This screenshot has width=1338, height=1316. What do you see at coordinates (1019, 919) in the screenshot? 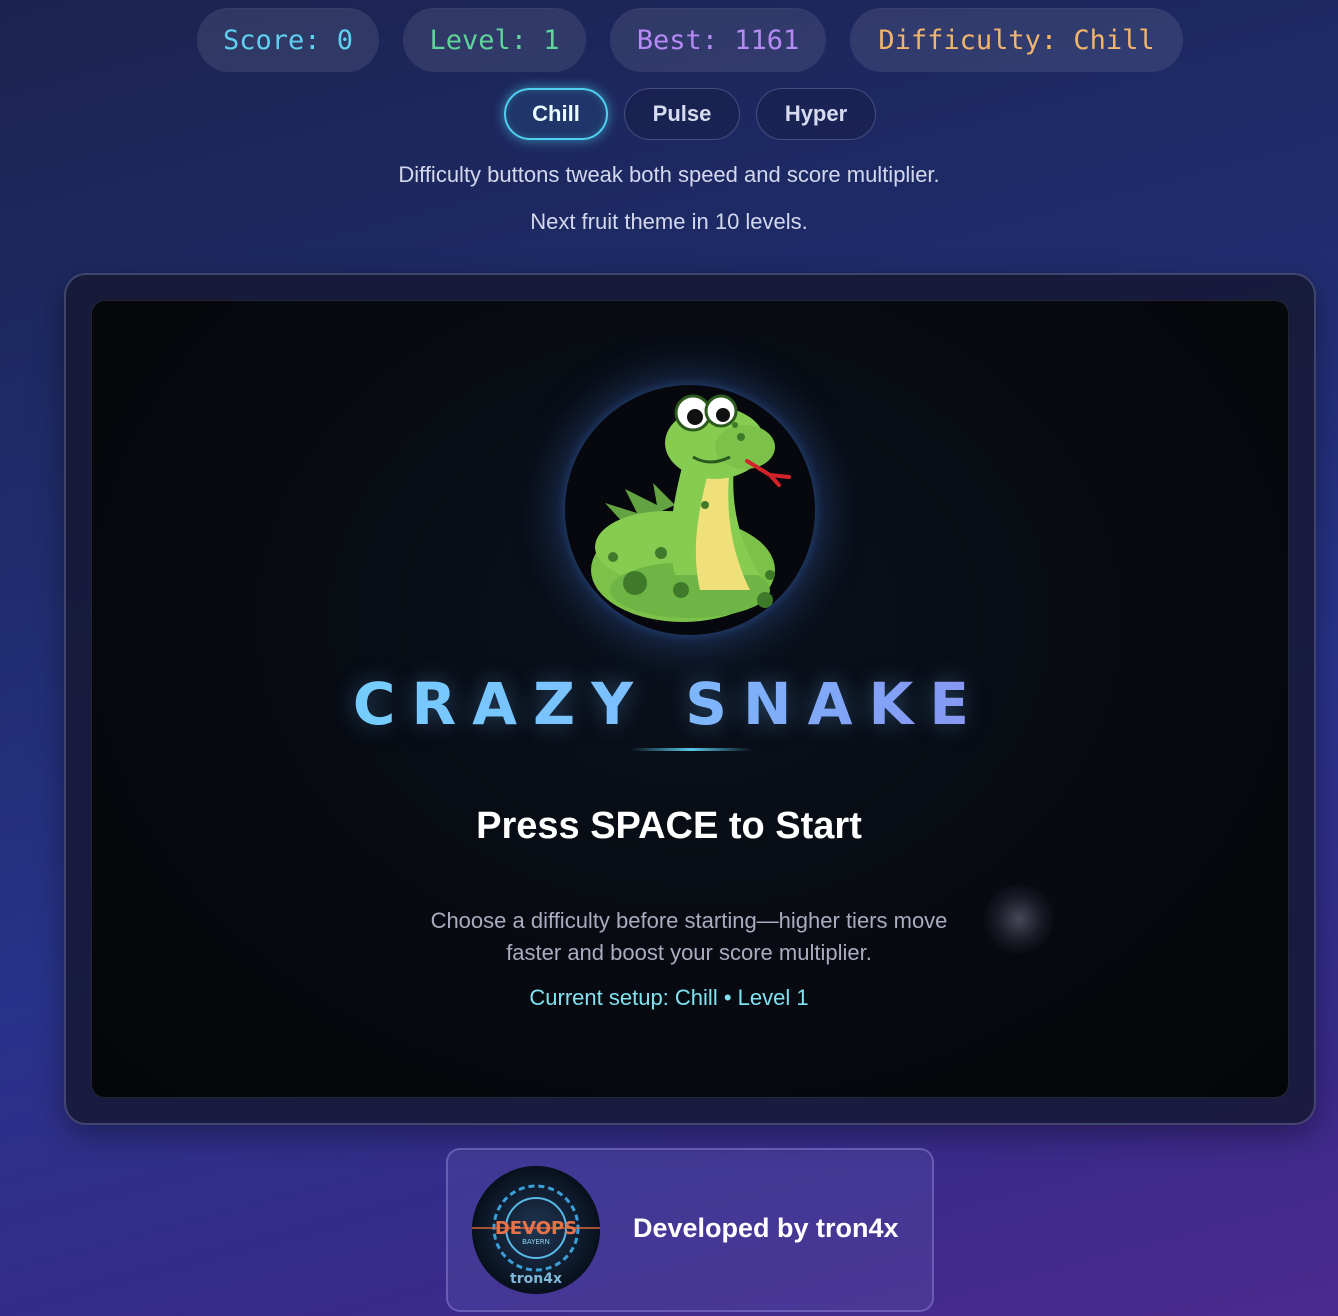
I see `glow-orb` at bounding box center [1019, 919].